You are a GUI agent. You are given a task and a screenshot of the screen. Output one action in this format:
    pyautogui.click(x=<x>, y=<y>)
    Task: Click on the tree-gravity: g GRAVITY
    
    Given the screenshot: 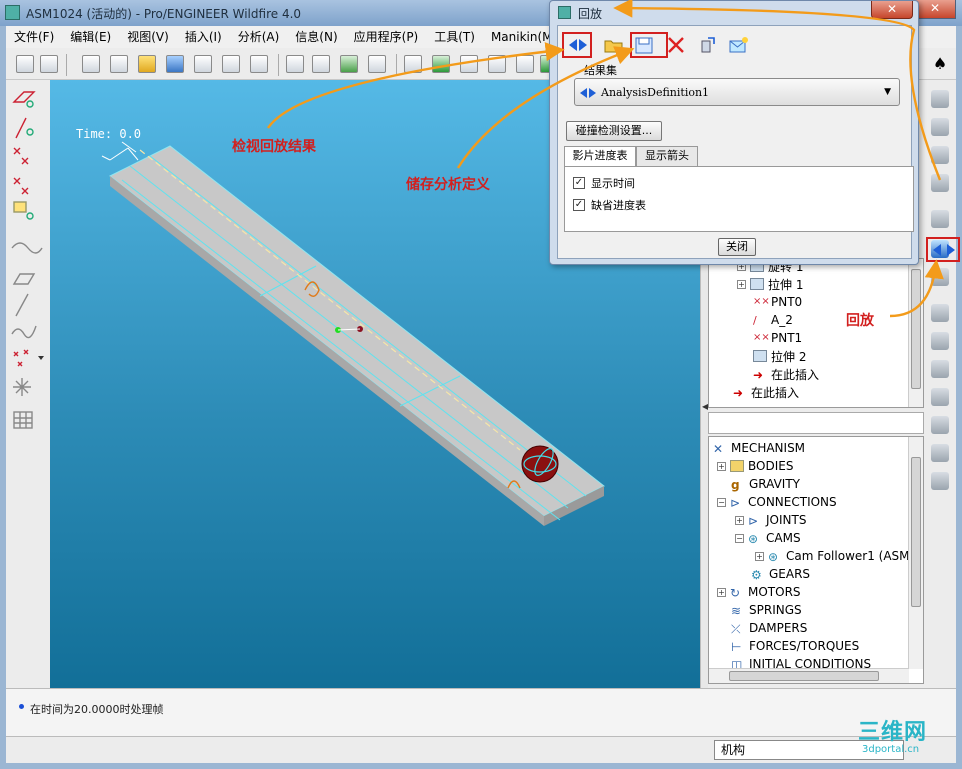 What is the action you would take?
    pyautogui.click(x=765, y=484)
    